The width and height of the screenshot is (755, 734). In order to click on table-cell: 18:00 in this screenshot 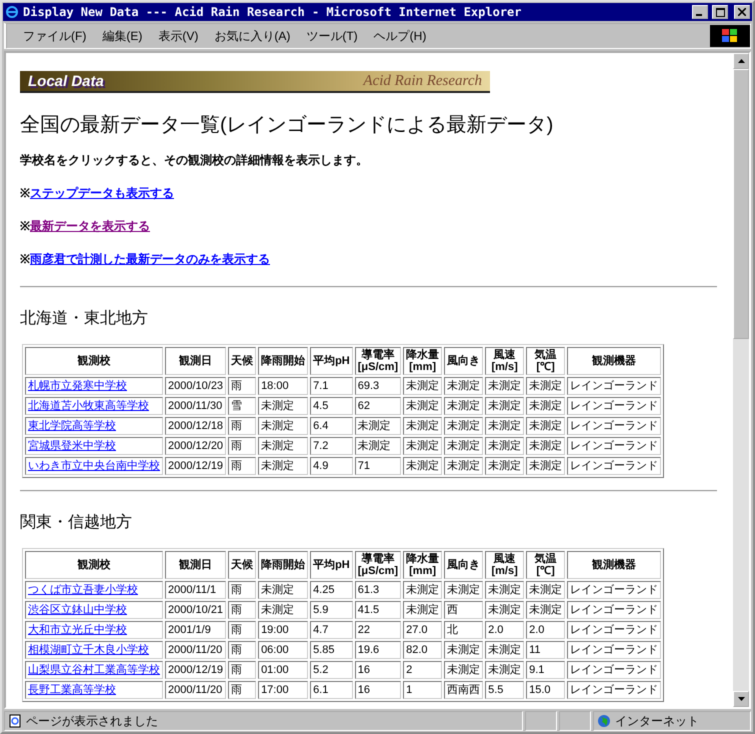, I will do `click(283, 386)`.